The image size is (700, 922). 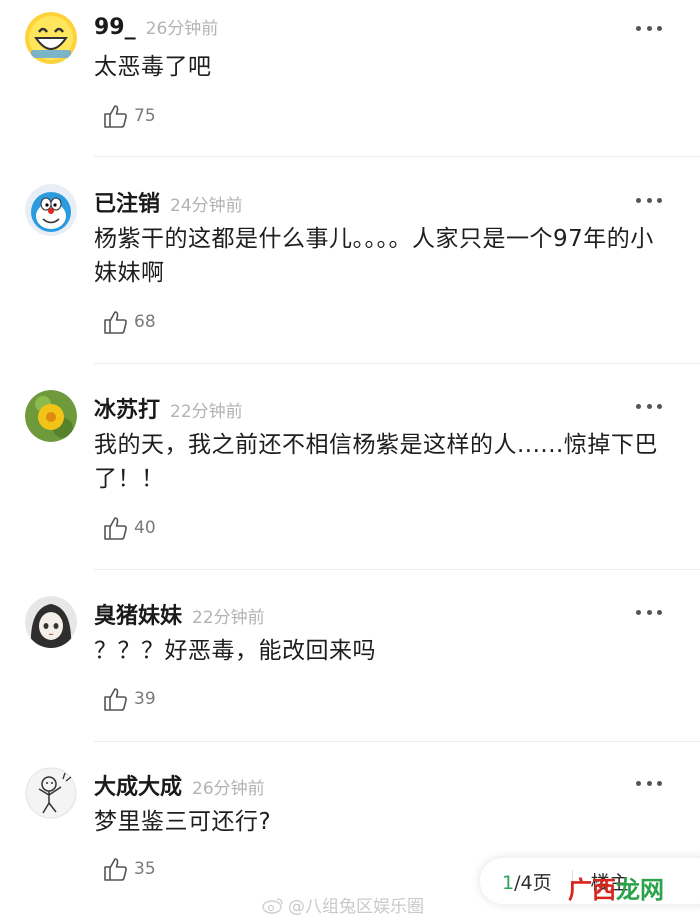 What do you see at coordinates (145, 116) in the screenshot?
I see `like-count: 75` at bounding box center [145, 116].